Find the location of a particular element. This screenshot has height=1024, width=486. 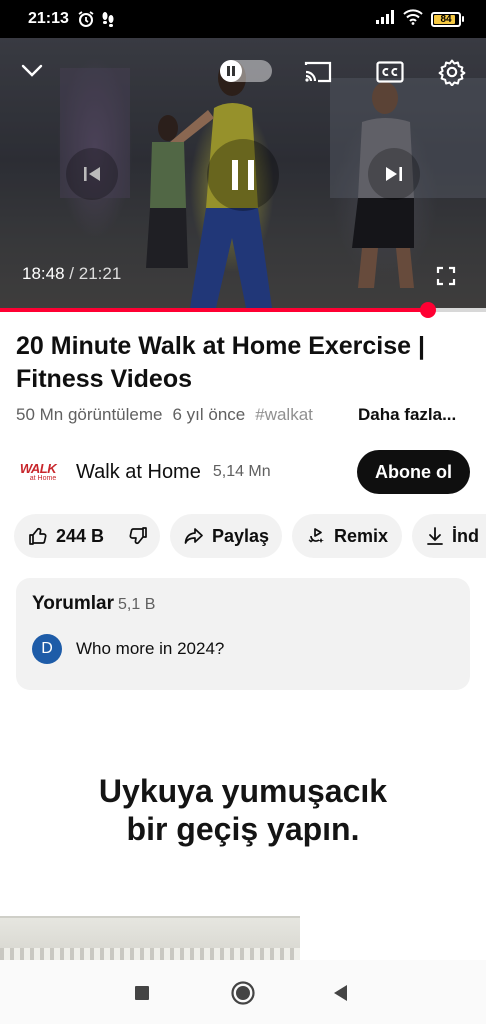

thumbs-down-icon is located at coordinates (138, 536).